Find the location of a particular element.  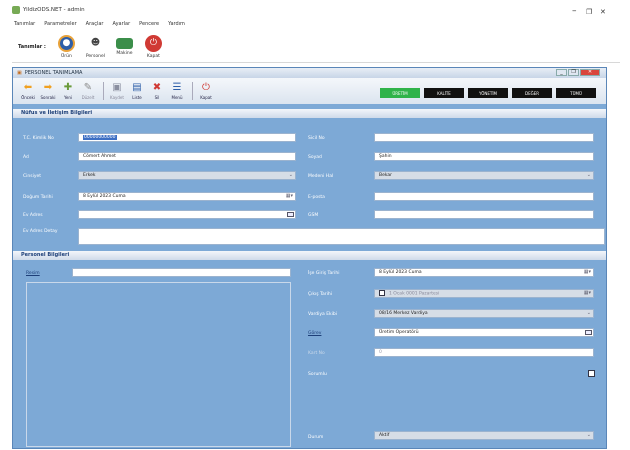

vardiya-label: Vardiya Ekibi is located at coordinates (323, 314).